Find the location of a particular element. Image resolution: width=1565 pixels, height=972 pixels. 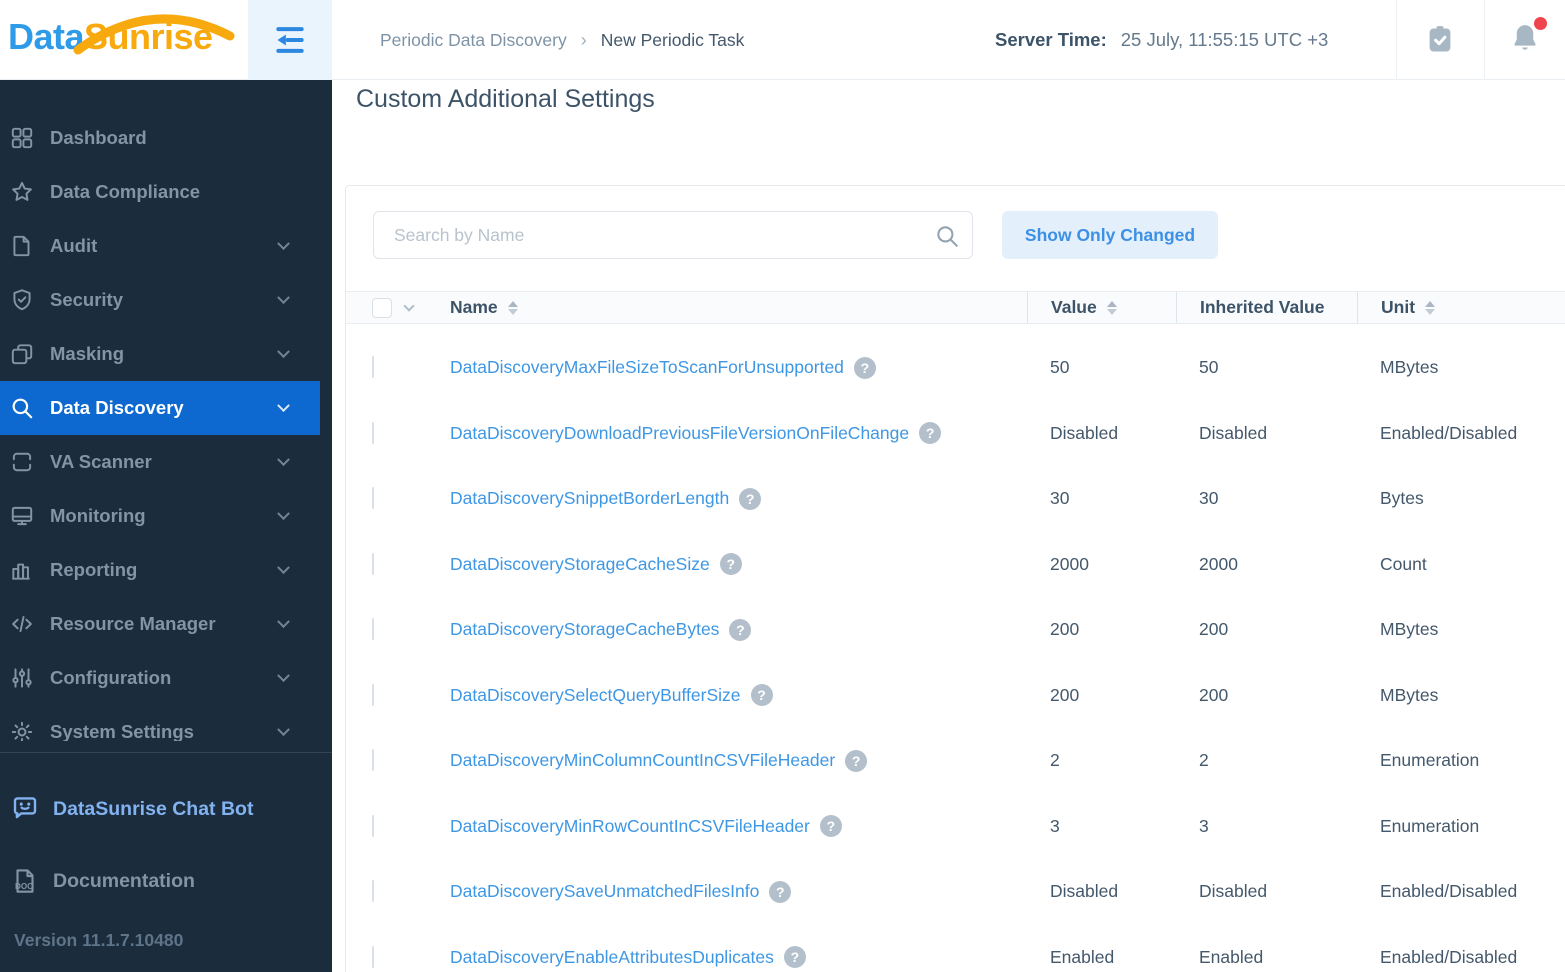

audit-document-icon is located at coordinates (22, 246).